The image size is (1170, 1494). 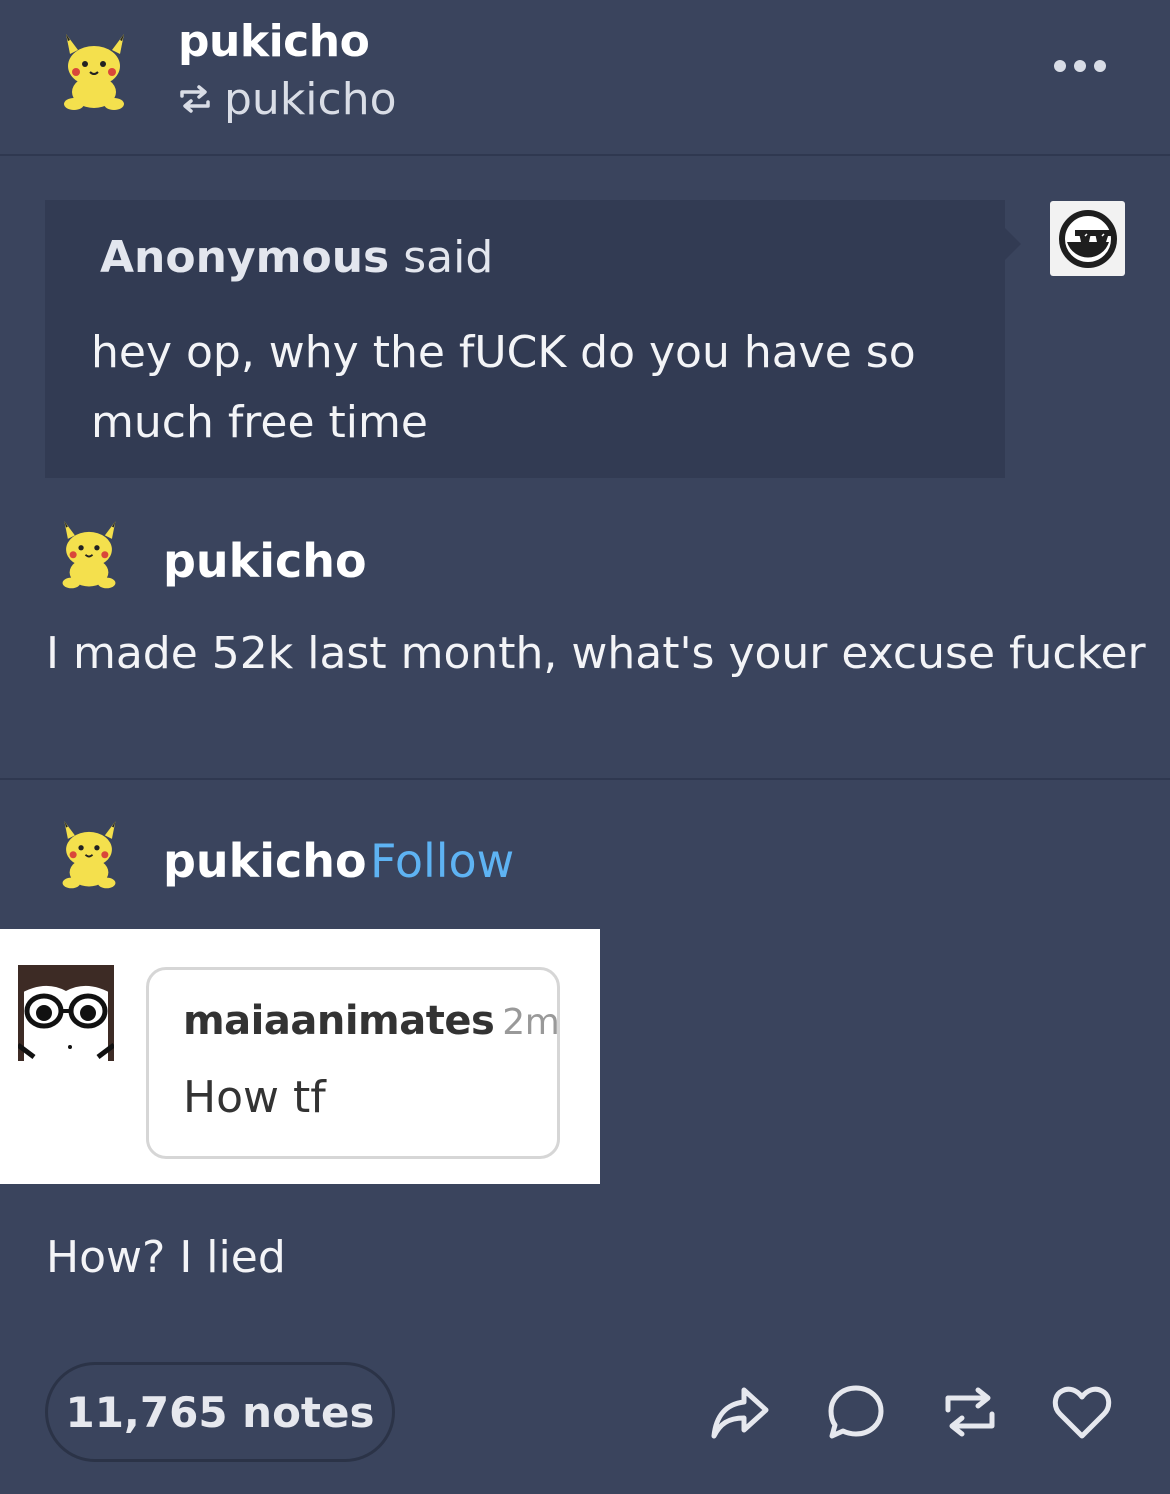 I want to click on reblogged-from: pukicho, so click(x=287, y=99).